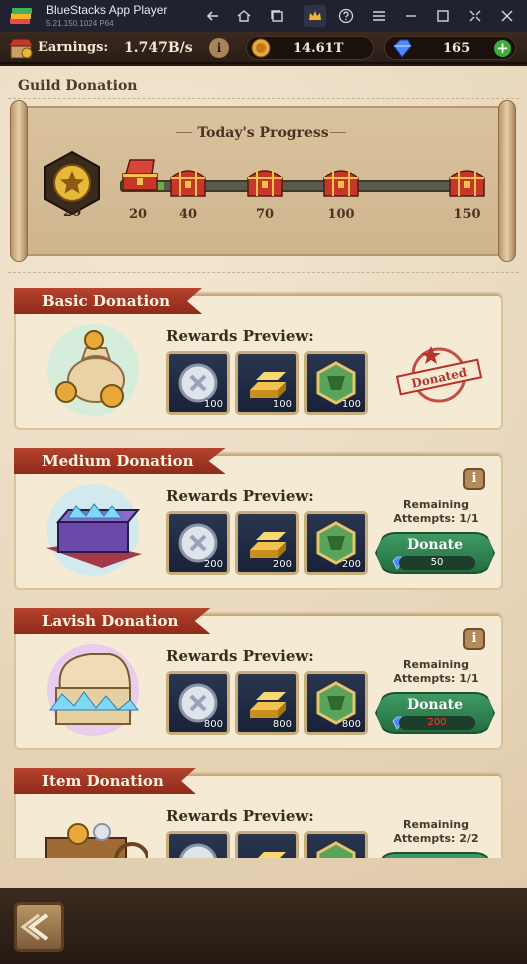  I want to click on home-icon, so click(244, 16).